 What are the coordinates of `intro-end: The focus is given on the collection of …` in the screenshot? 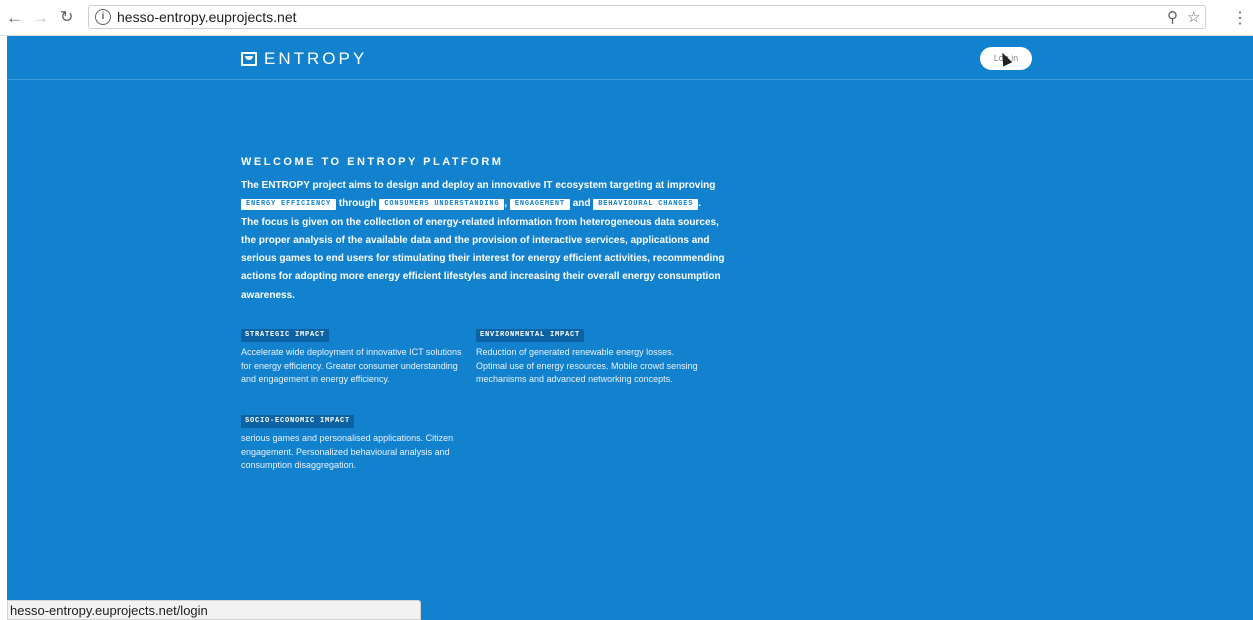 It's located at (483, 258).